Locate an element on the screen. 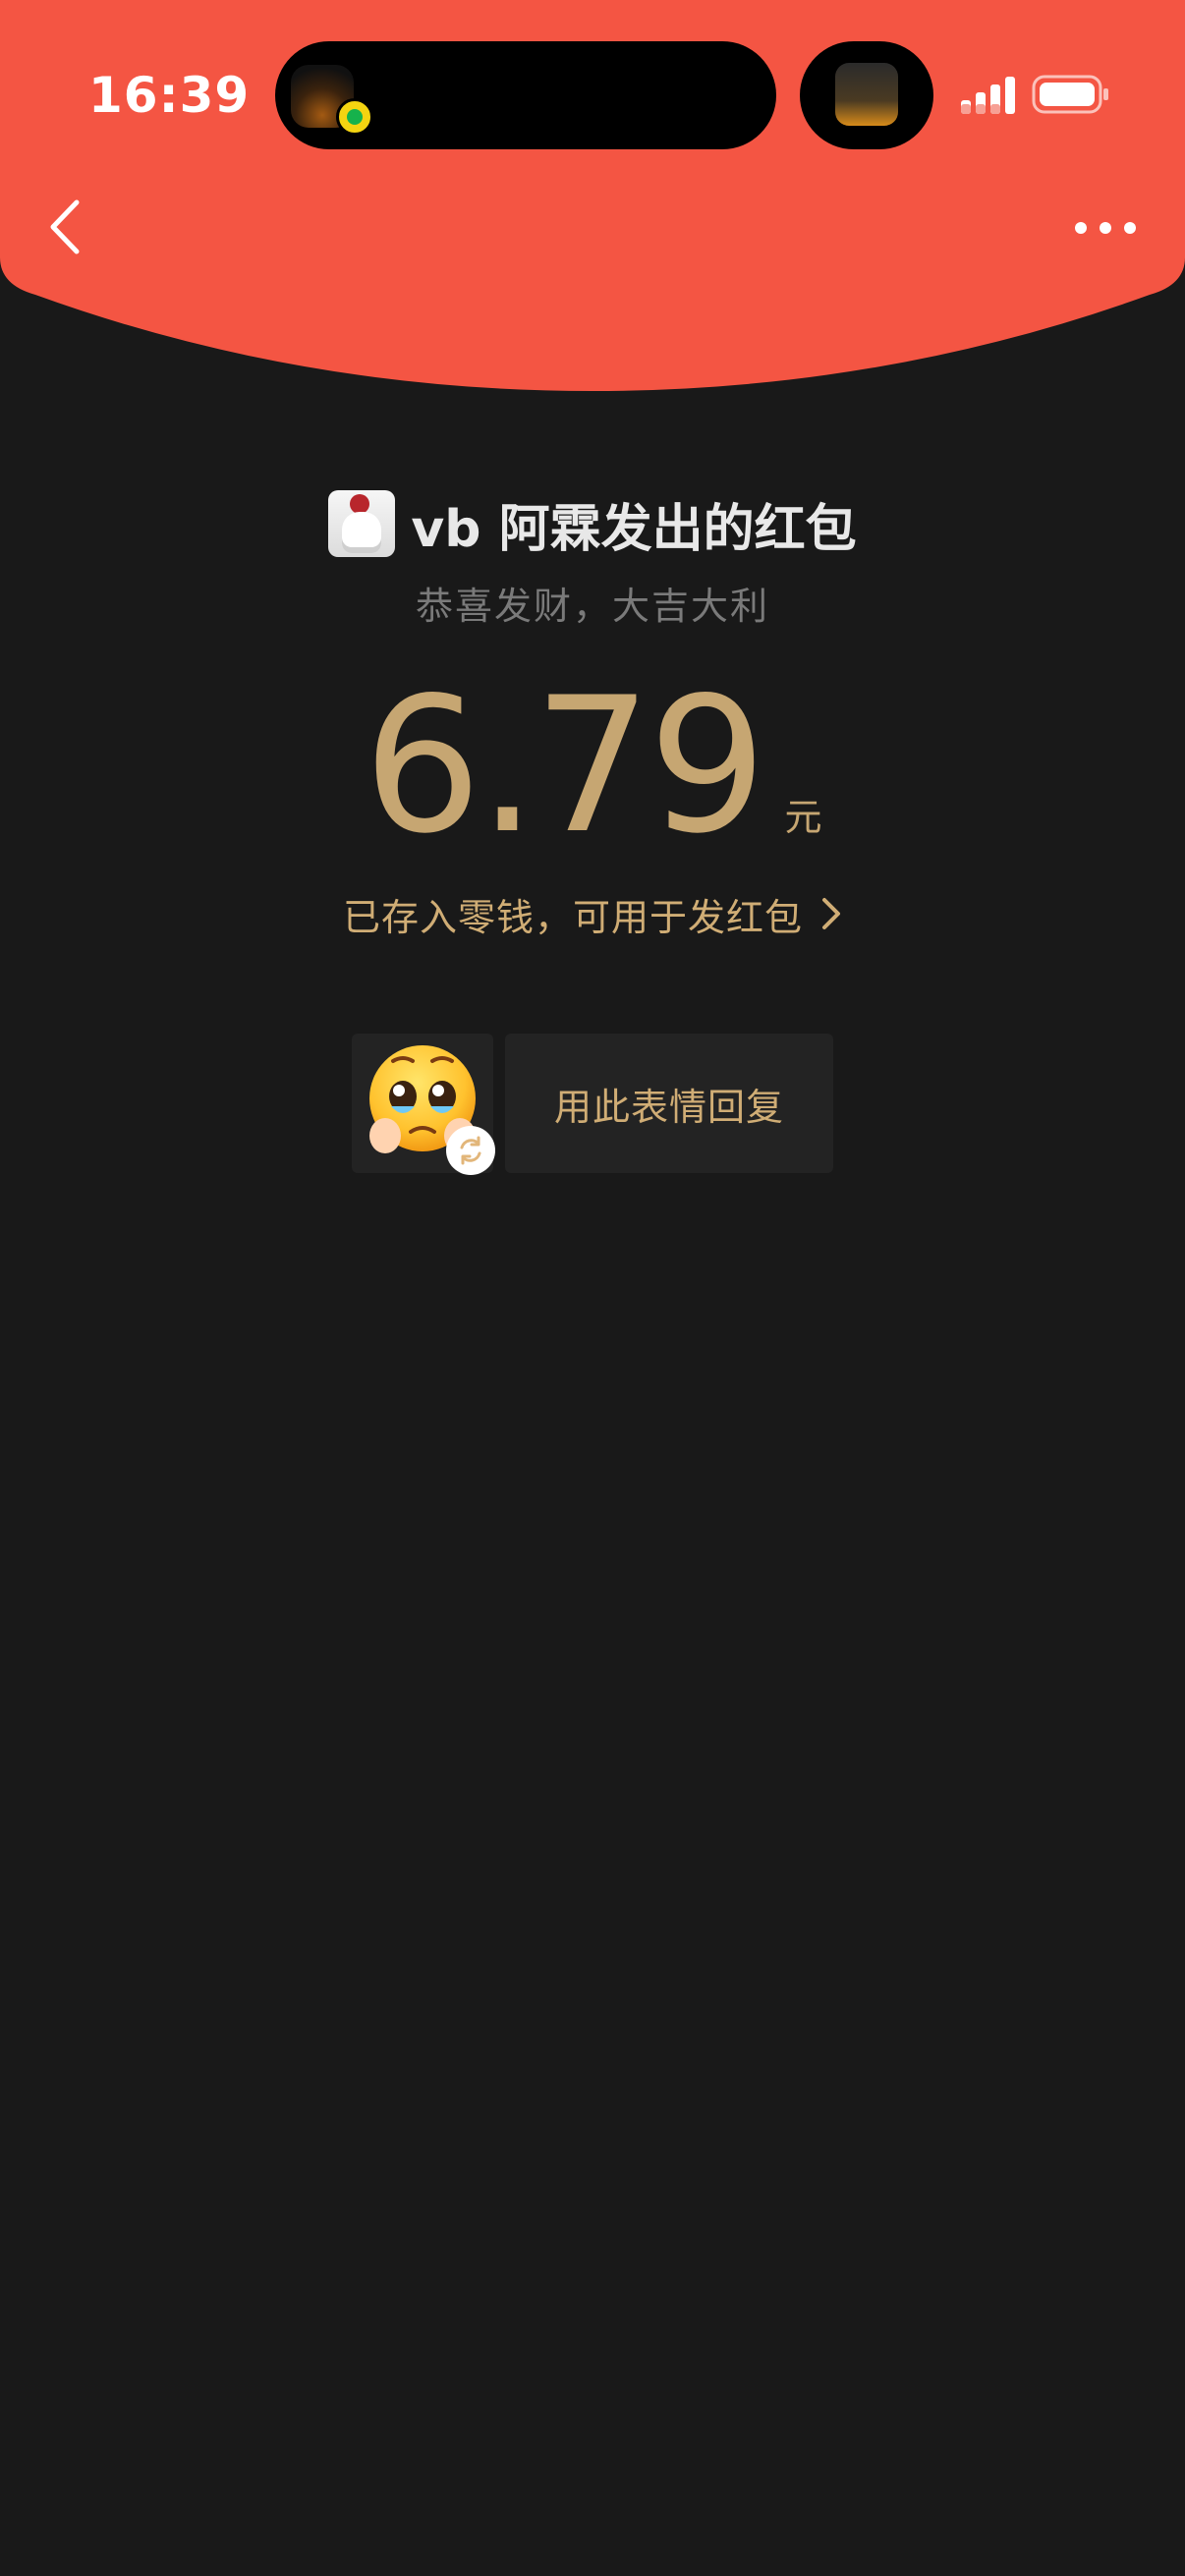 The width and height of the screenshot is (1185, 2576). refresh-icon is located at coordinates (471, 1150).